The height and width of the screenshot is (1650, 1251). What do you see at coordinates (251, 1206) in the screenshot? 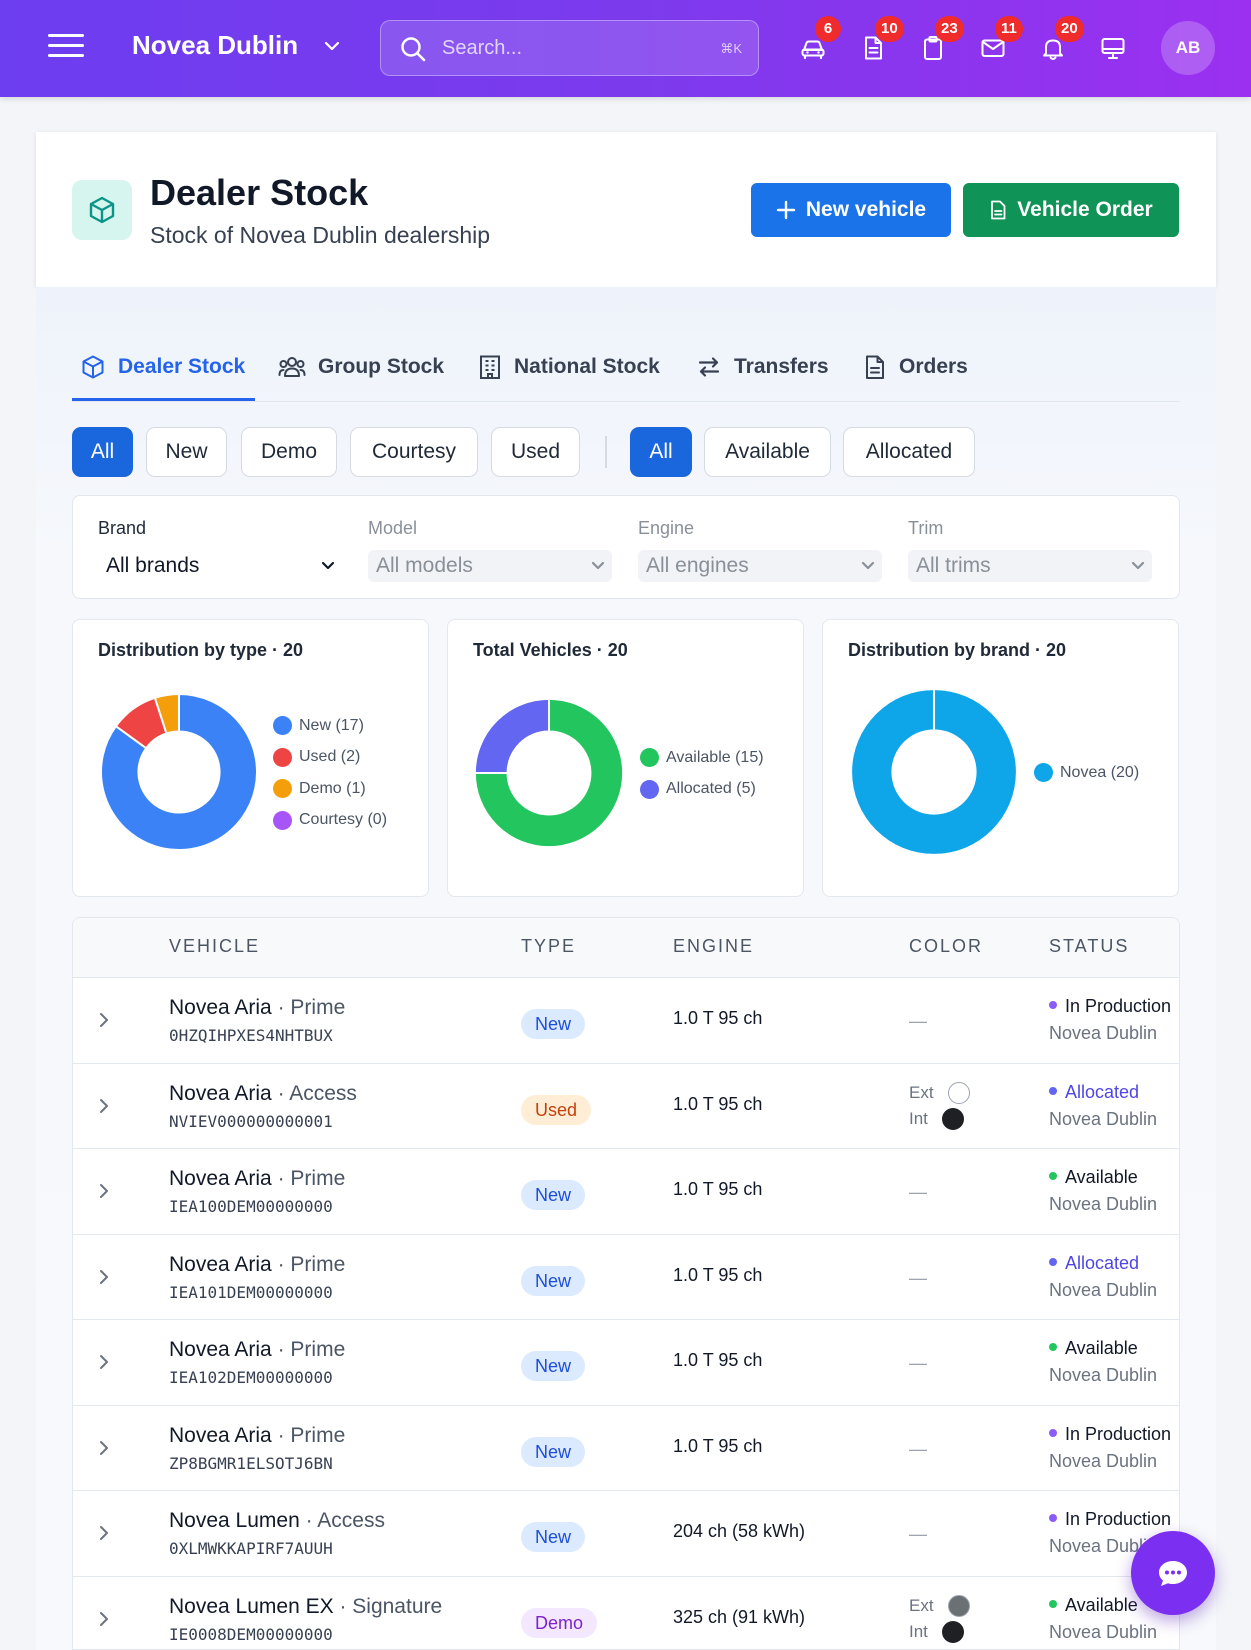
I see `vehicle-vin: IEA100DEM00000000` at bounding box center [251, 1206].